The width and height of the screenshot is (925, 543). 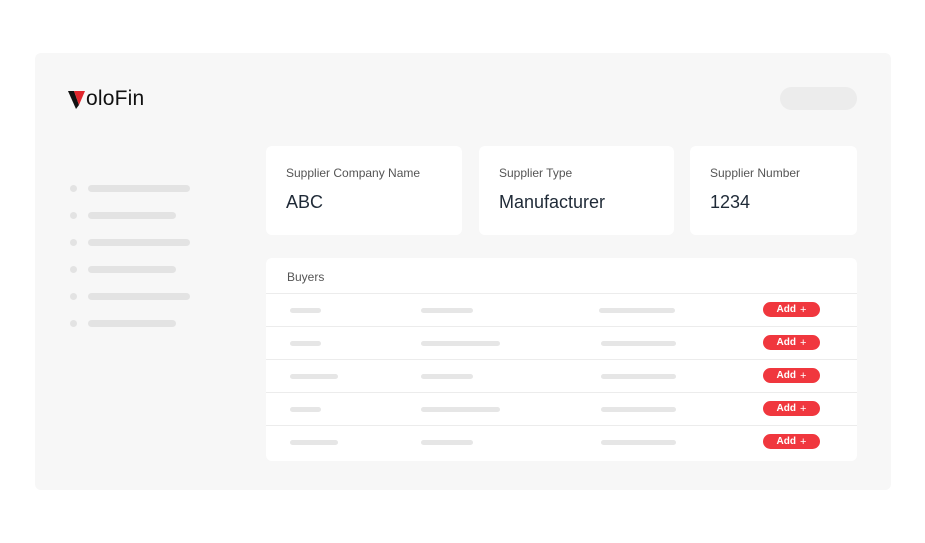 I want to click on card-value: Manufacturer, so click(x=552, y=202).